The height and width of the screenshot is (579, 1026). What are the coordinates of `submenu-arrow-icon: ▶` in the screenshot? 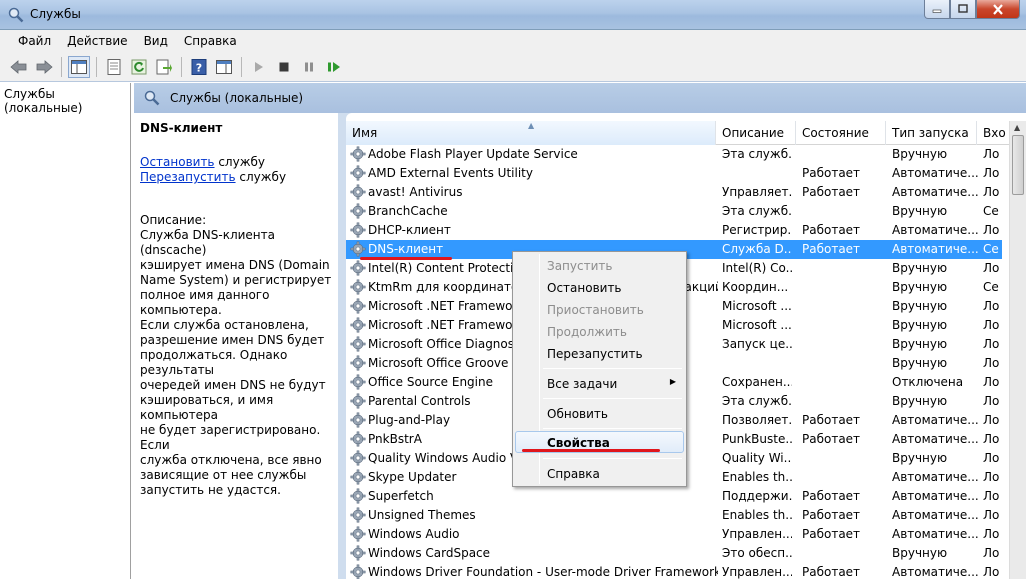 It's located at (672, 381).